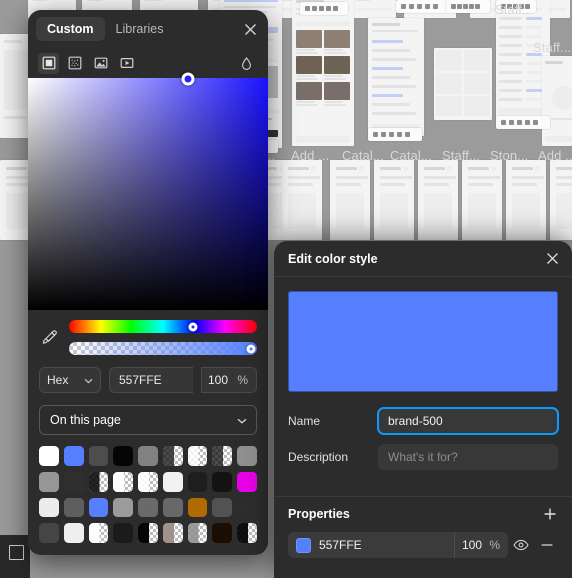  Describe the element at coordinates (163, 326) in the screenshot. I see `hue-slider` at that location.